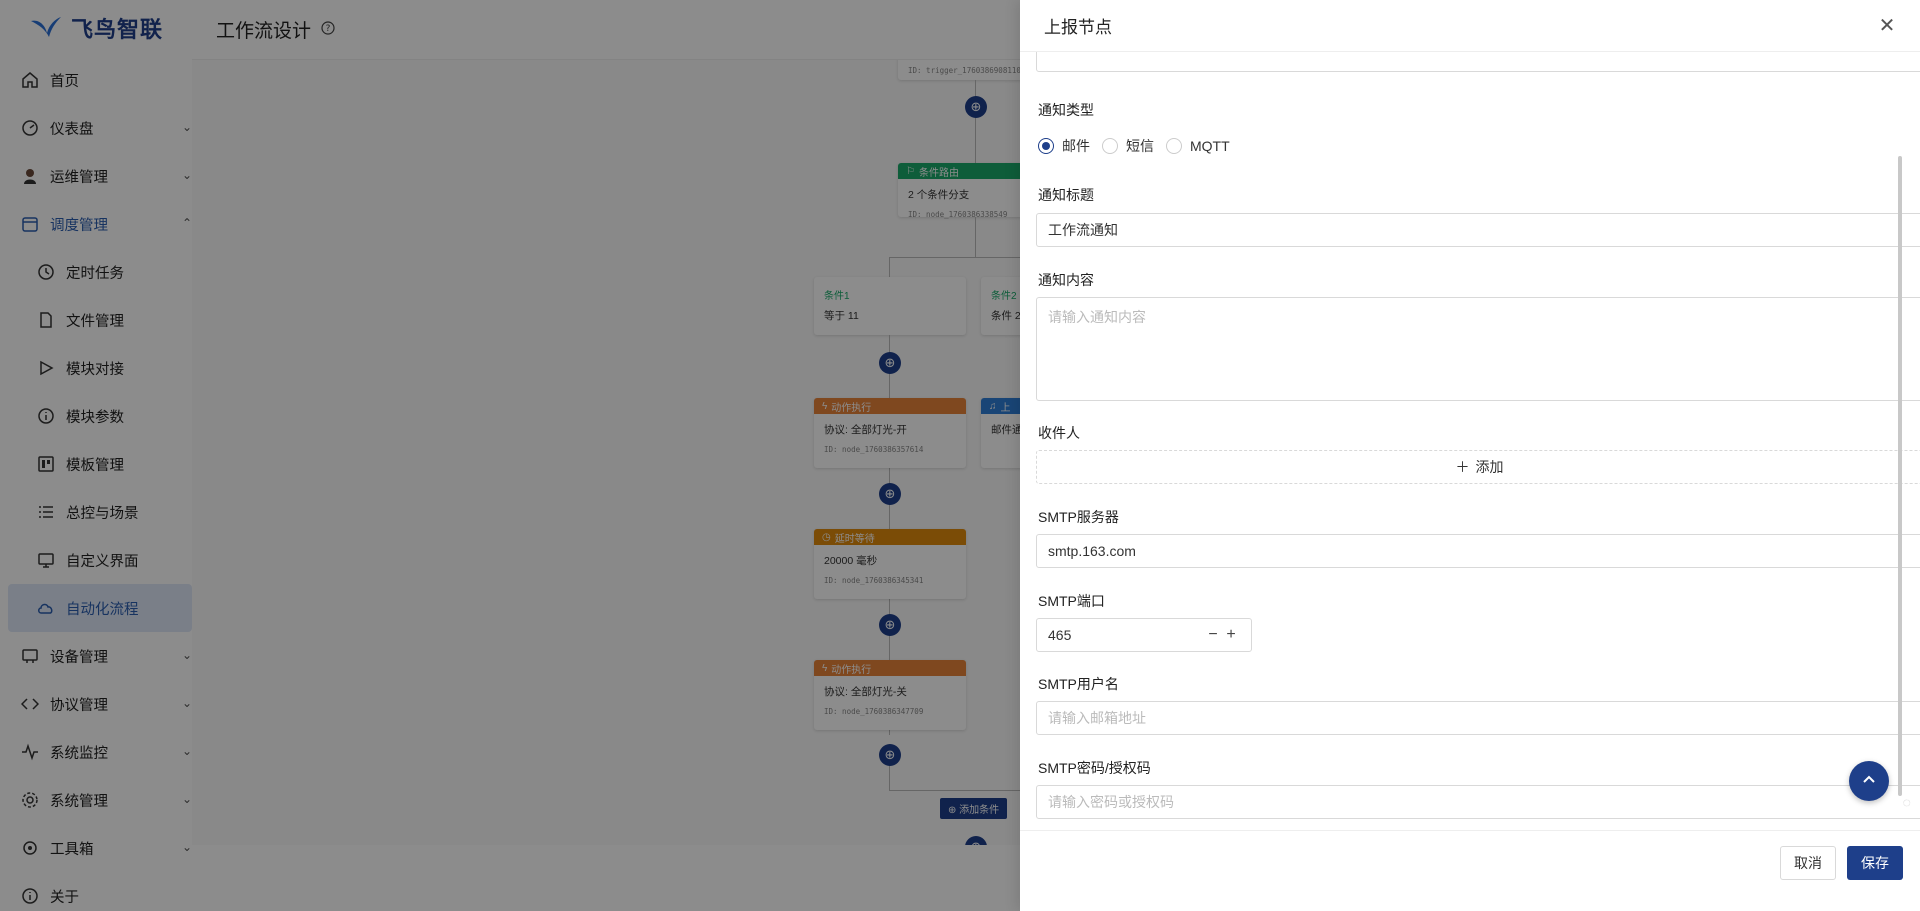 The image size is (1920, 911). I want to click on plus-icon: +, so click(1231, 635).